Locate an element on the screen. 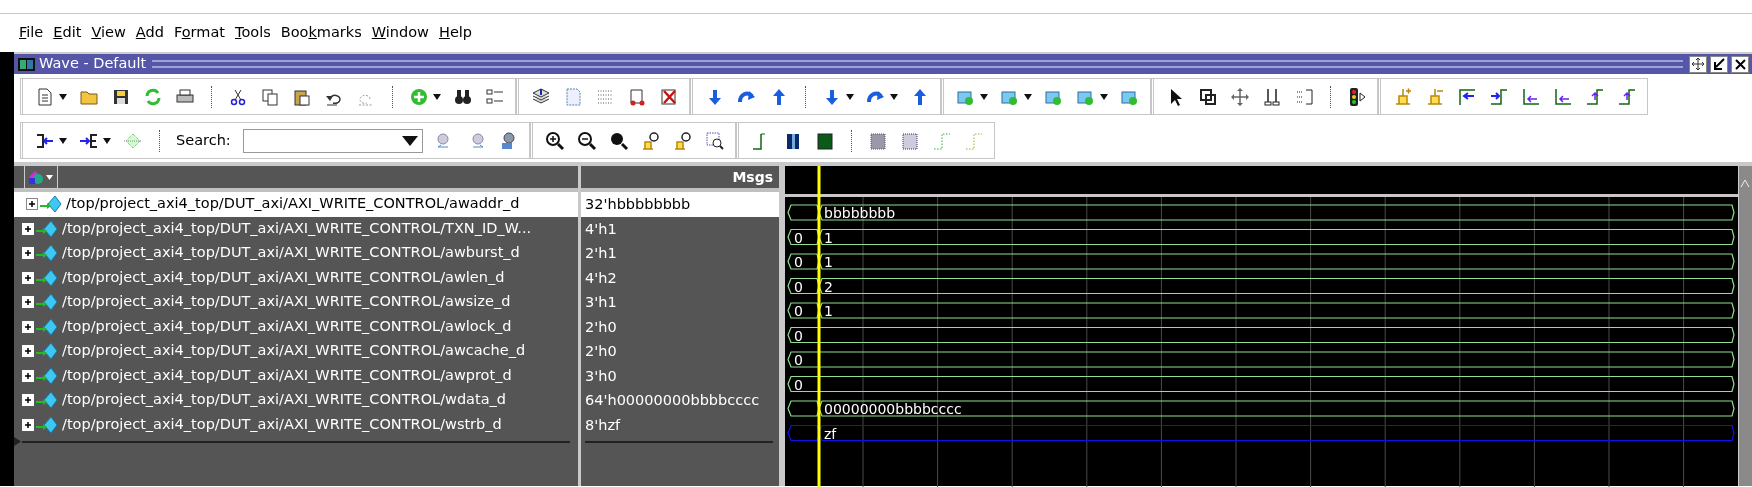 Image resolution: width=1752 pixels, height=487 pixels. copy-icon is located at coordinates (270, 96).